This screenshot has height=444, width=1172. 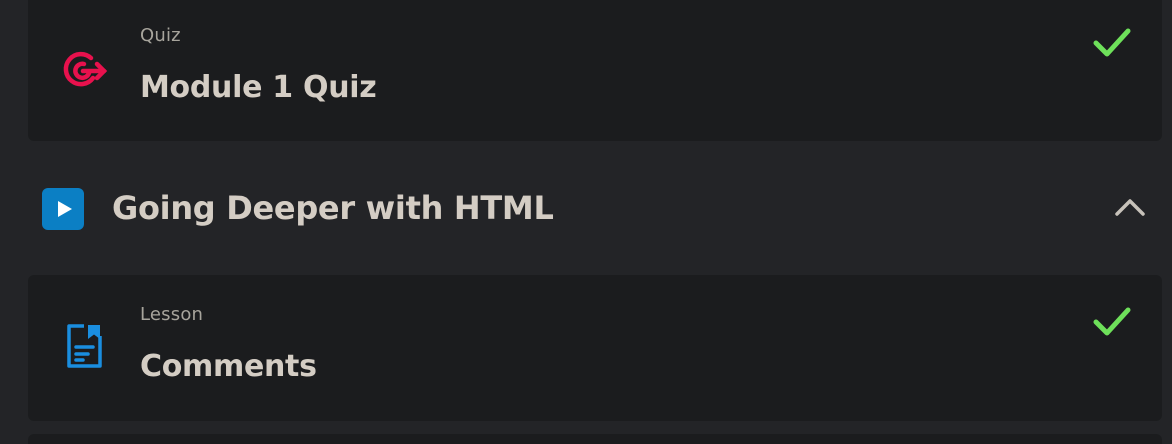 I want to click on next-item-card, so click(x=595, y=439).